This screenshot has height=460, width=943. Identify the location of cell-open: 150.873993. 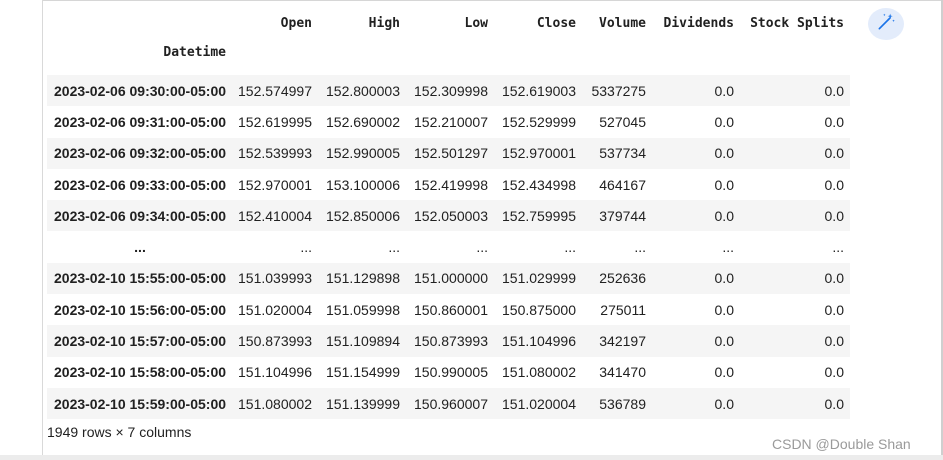
(275, 341).